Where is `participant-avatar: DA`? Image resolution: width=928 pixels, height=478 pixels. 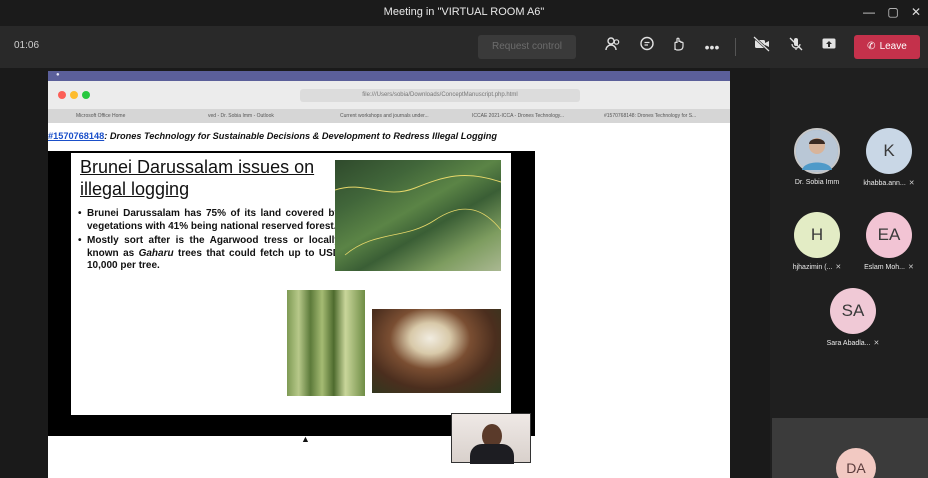
participant-avatar: DA is located at coordinates (856, 463).